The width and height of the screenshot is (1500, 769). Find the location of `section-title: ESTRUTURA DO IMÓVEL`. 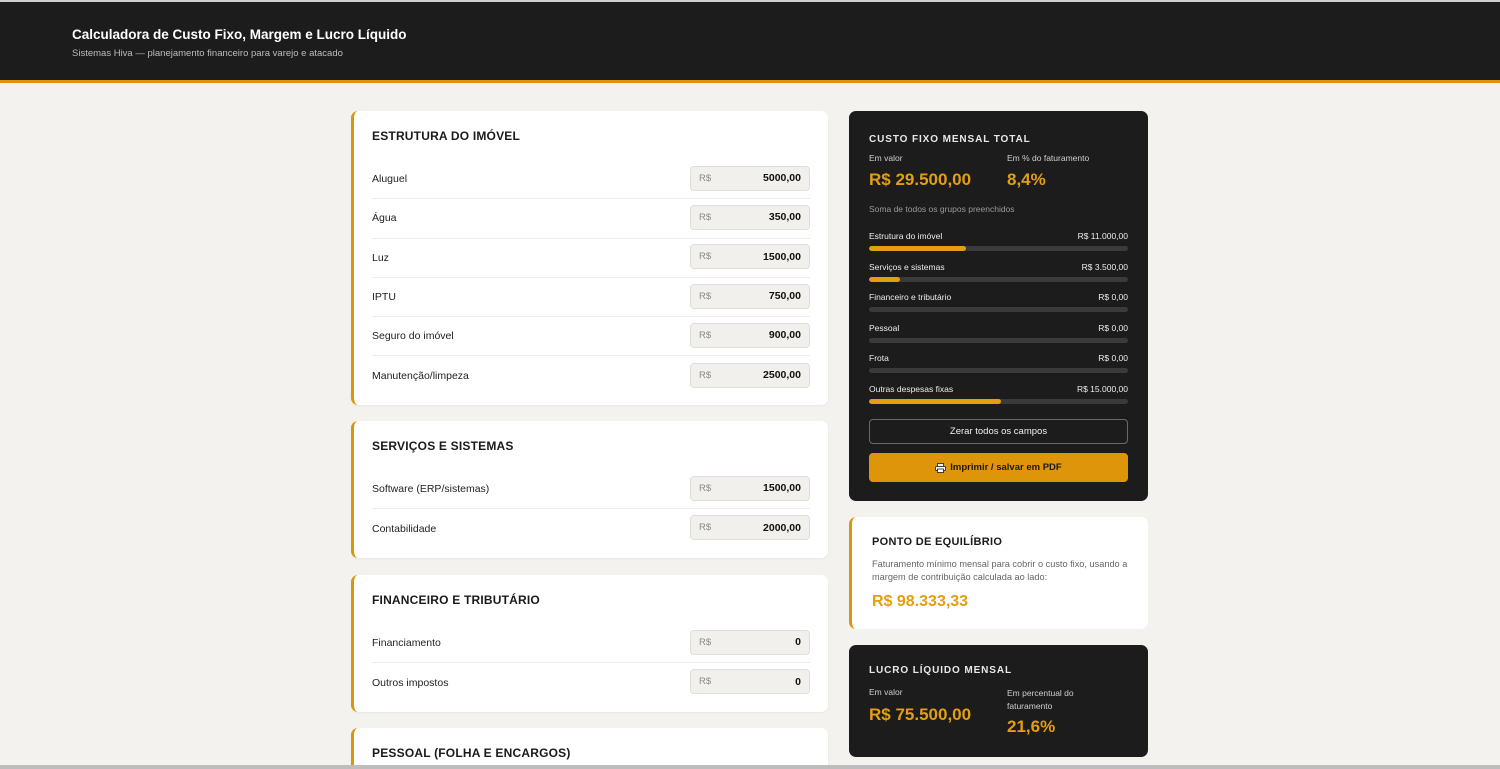

section-title: ESTRUTURA DO IMÓVEL is located at coordinates (446, 136).